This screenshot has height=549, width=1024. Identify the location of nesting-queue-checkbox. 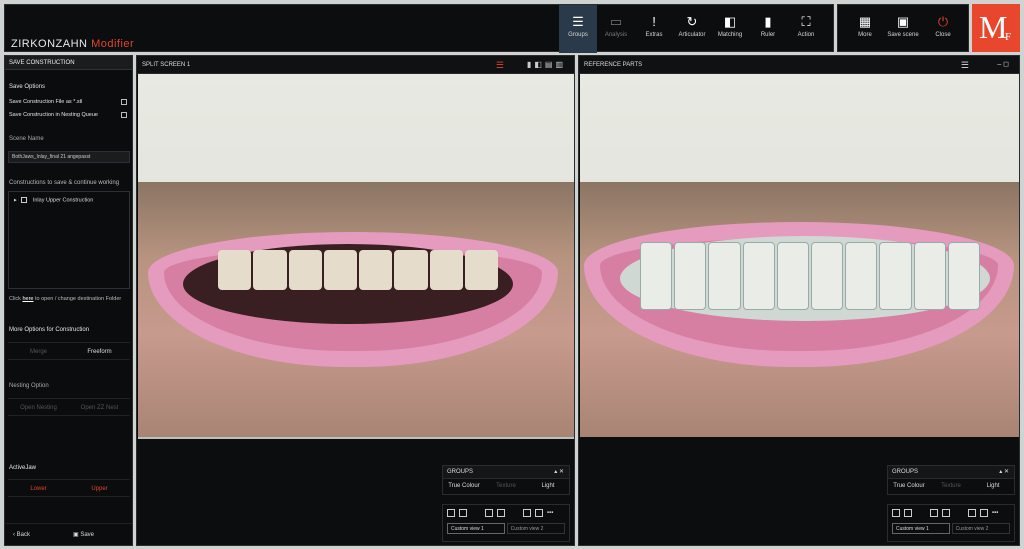
(124, 115).